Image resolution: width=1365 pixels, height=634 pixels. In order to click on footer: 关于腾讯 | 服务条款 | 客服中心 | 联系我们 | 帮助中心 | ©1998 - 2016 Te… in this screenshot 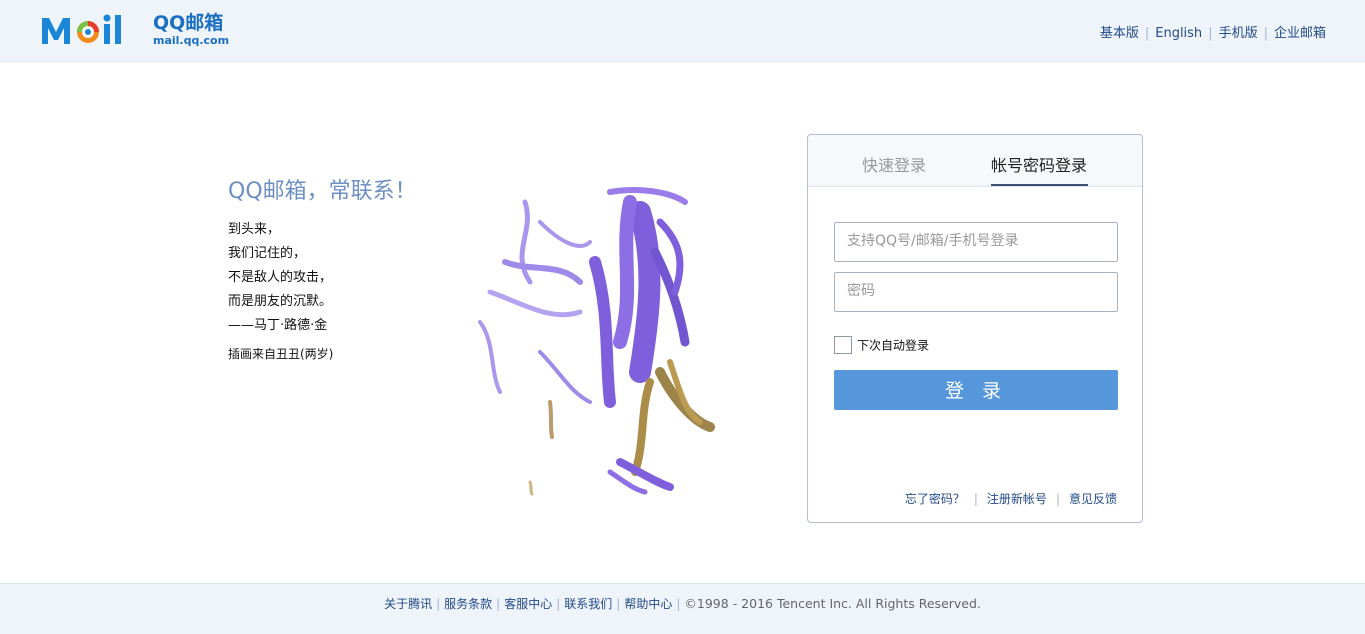, I will do `click(682, 608)`.